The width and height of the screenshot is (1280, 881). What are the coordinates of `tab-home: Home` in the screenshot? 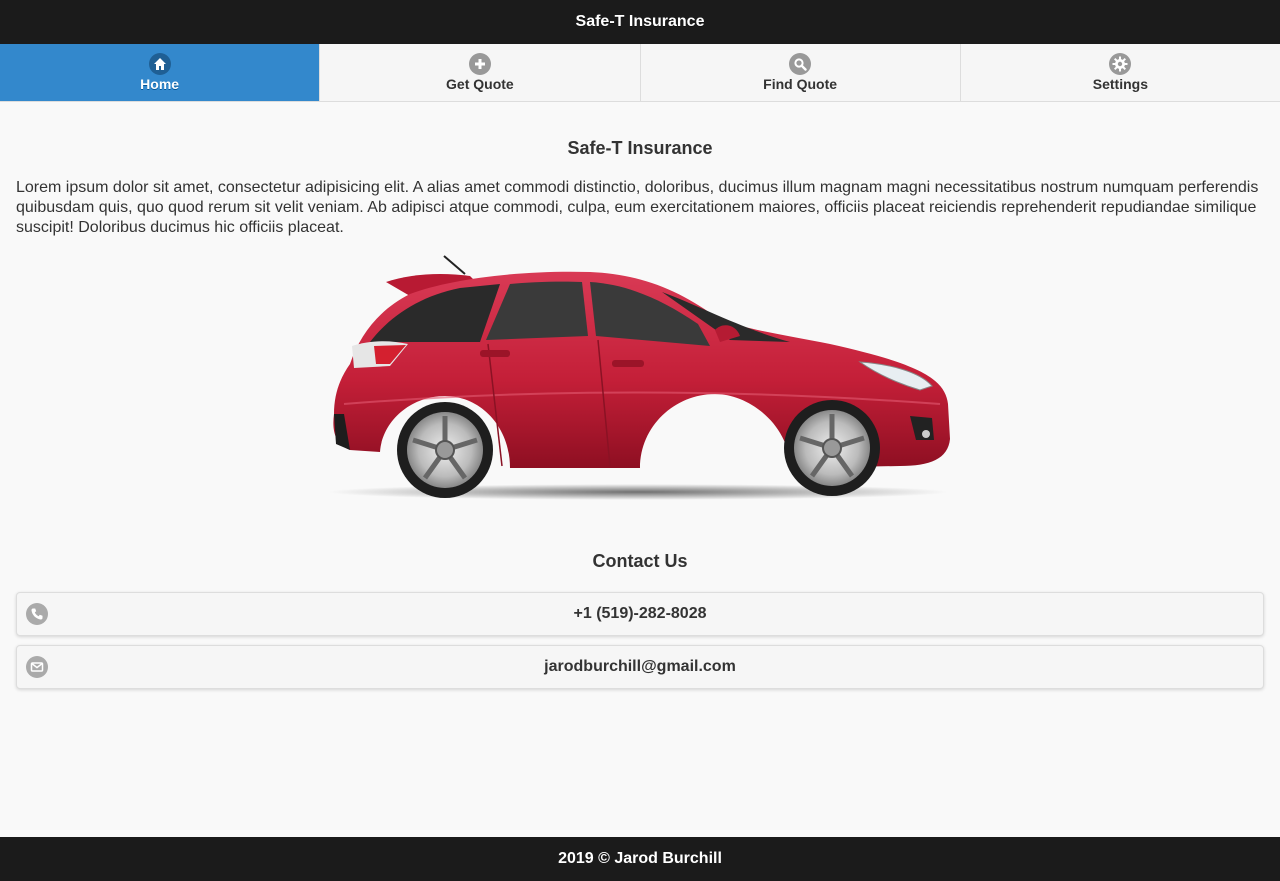 It's located at (160, 72).